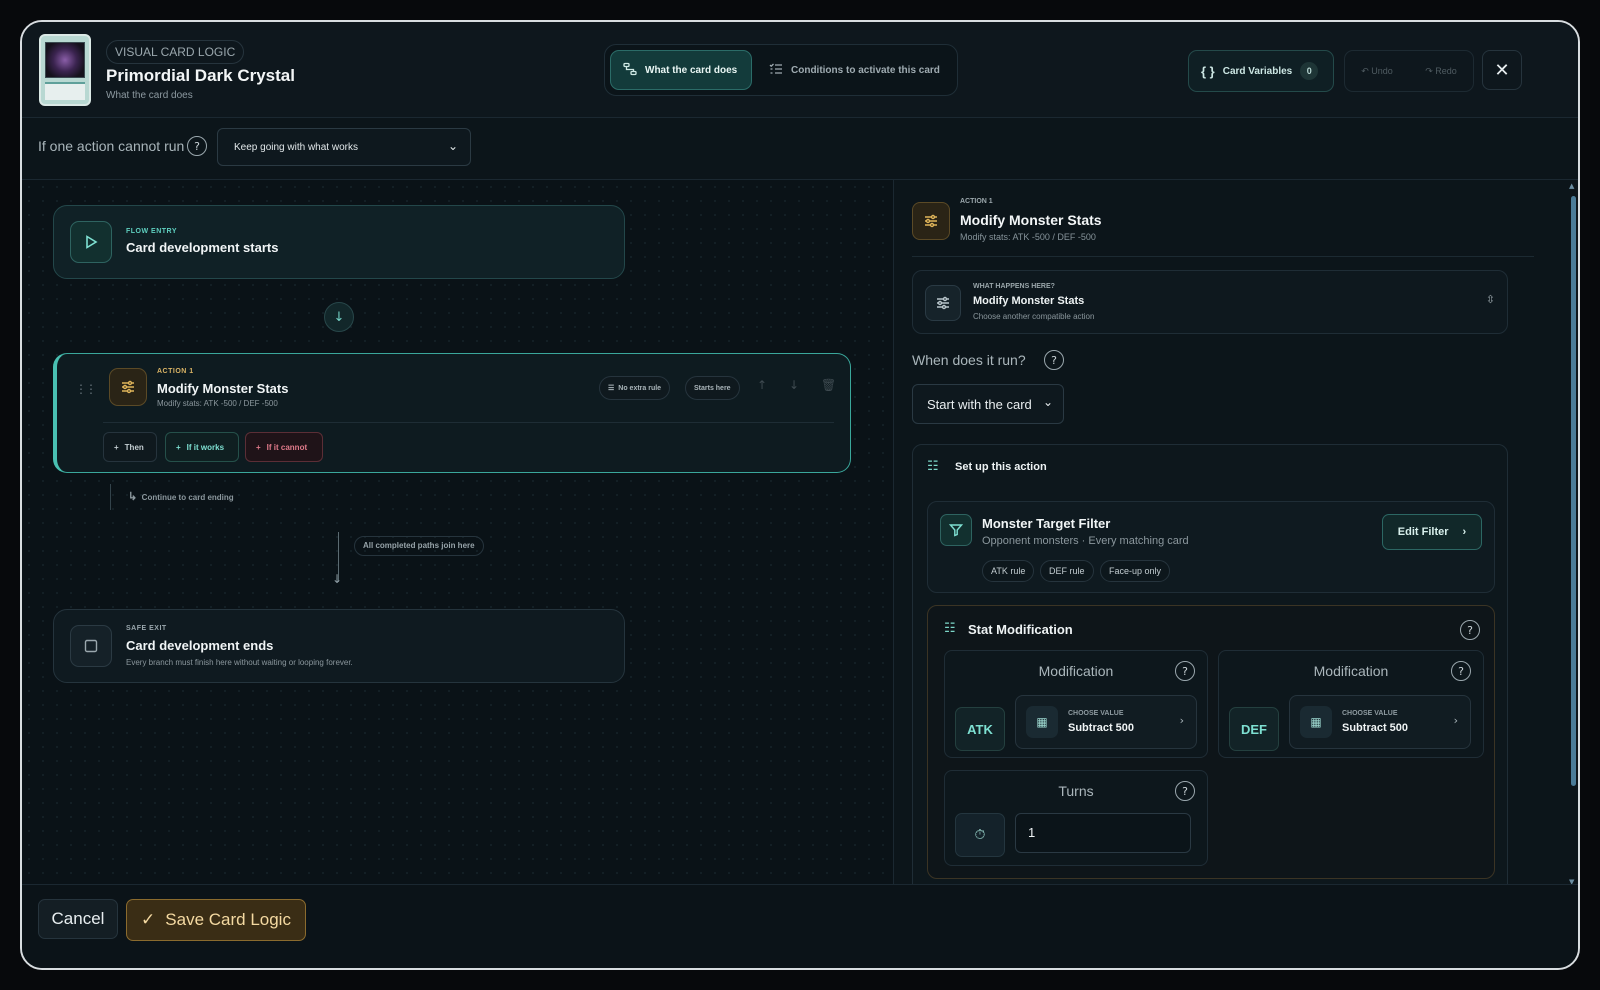  What do you see at coordinates (1261, 71) in the screenshot?
I see `card-variables-button: { } Card Variables 0` at bounding box center [1261, 71].